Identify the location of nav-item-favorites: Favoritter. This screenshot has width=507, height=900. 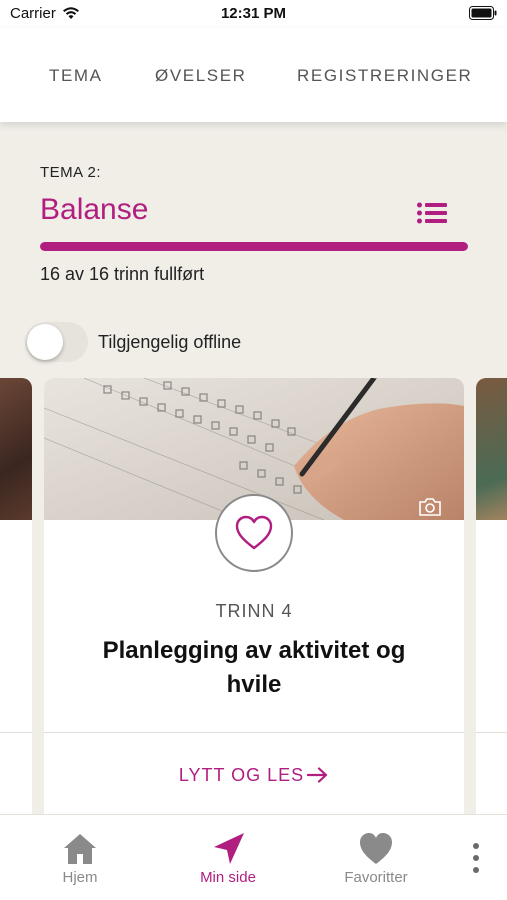
(376, 857).